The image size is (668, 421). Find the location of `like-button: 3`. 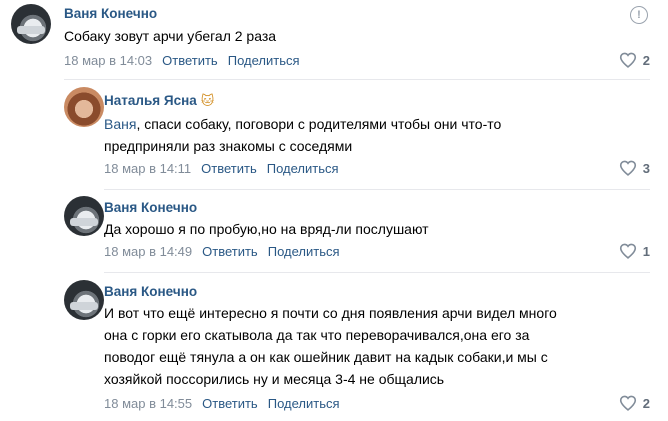

like-button: 3 is located at coordinates (634, 168).